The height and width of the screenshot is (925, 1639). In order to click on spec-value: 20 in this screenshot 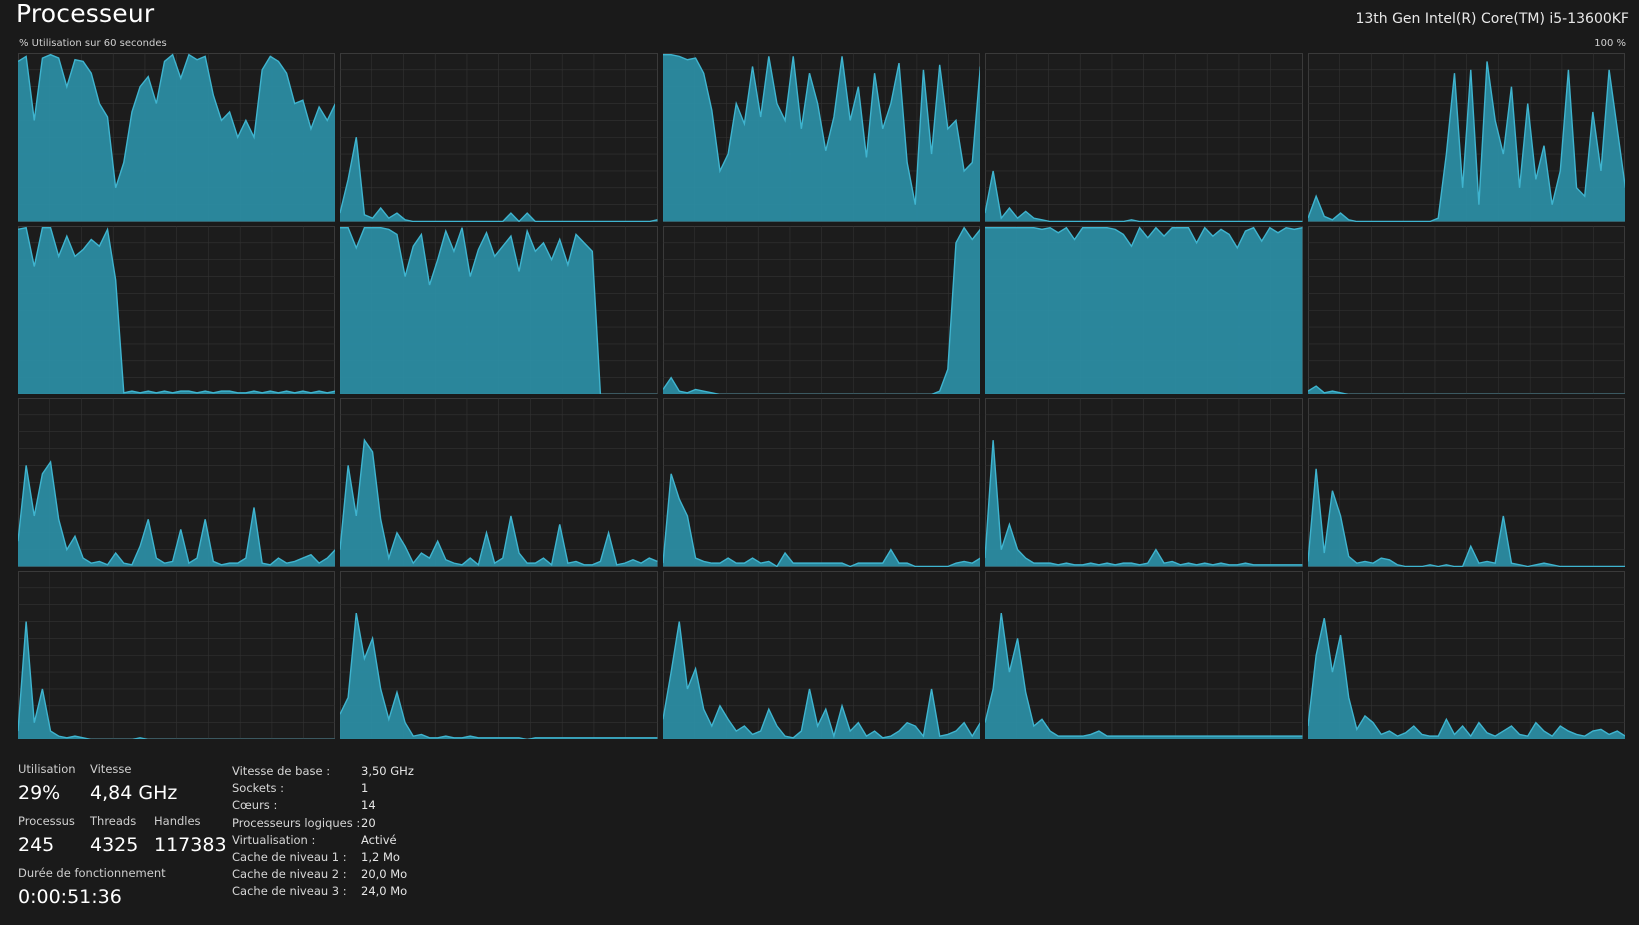, I will do `click(368, 822)`.